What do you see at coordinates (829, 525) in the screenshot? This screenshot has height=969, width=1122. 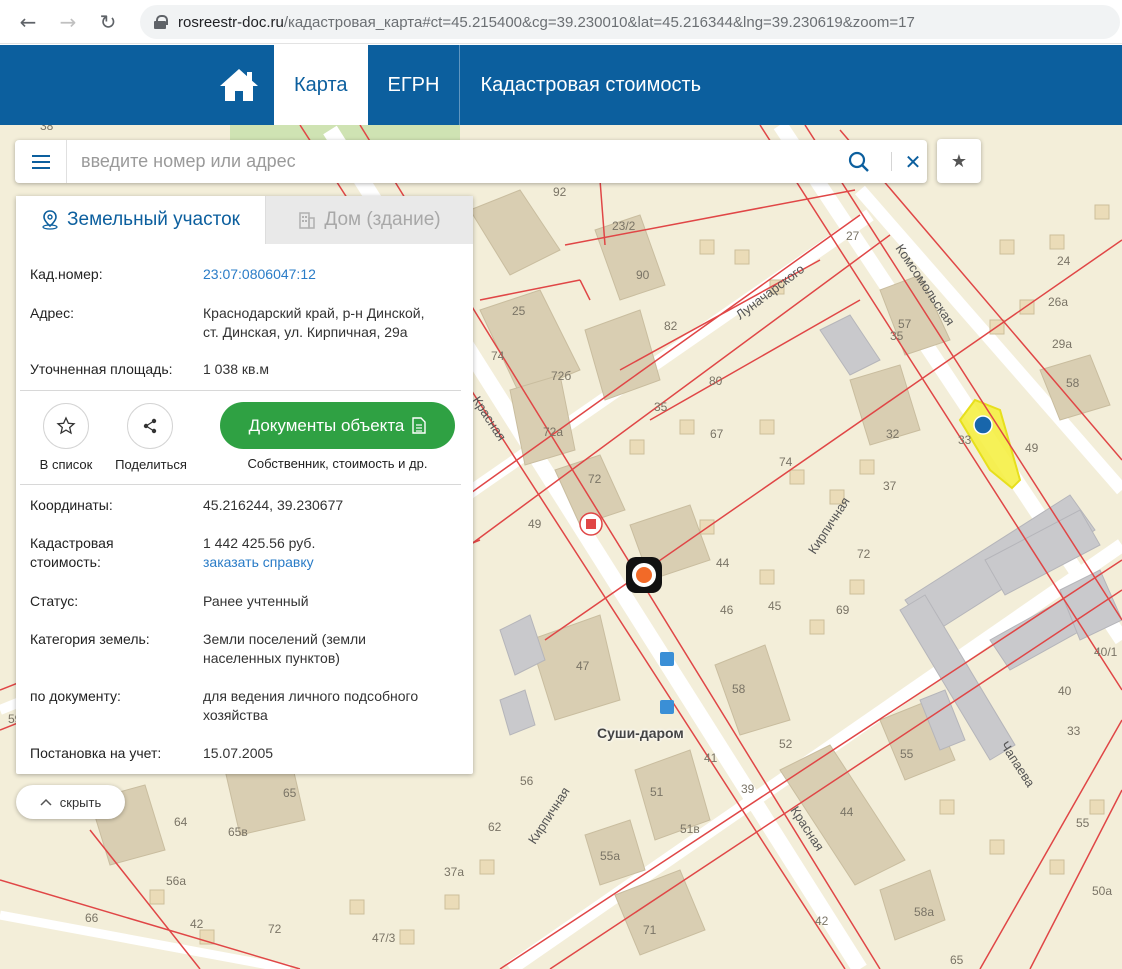 I see `street-label-kirpichnaya-1: Кирпичная` at bounding box center [829, 525].